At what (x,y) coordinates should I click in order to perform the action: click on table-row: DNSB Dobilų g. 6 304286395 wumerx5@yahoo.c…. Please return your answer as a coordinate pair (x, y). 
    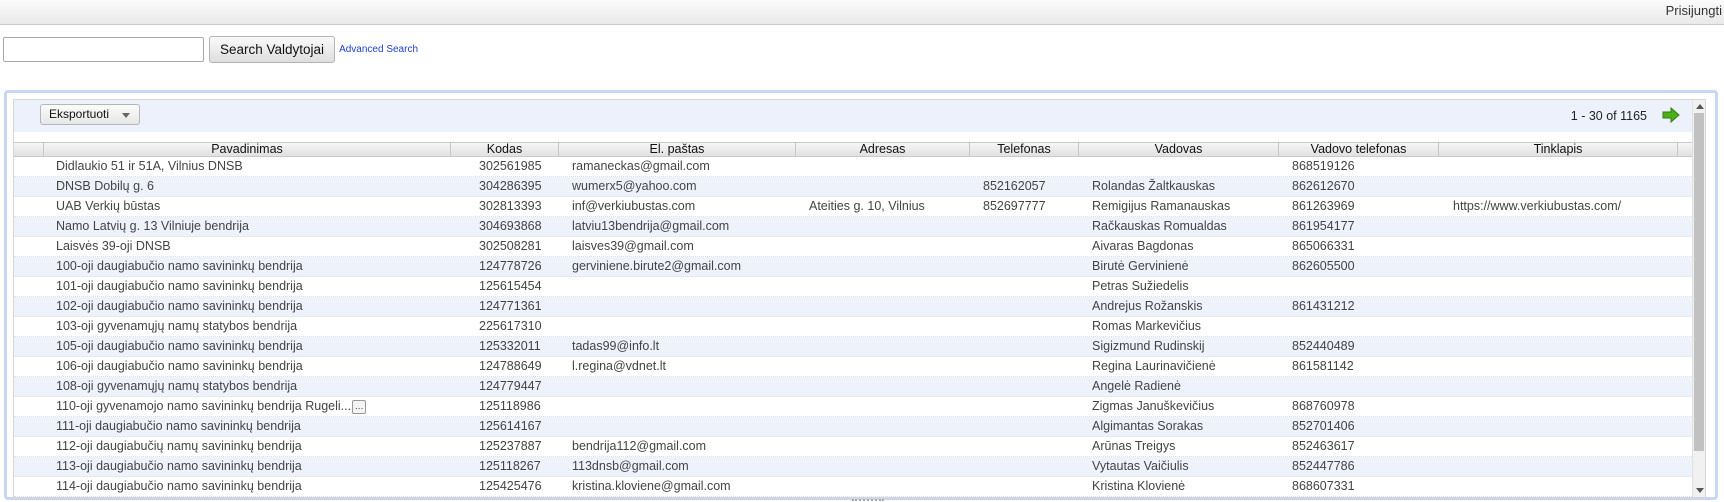
    Looking at the image, I should click on (854, 187).